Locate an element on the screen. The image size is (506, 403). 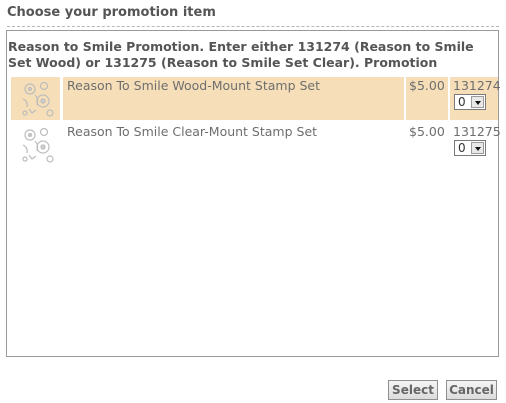
item-sku: 131275 is located at coordinates (477, 131).